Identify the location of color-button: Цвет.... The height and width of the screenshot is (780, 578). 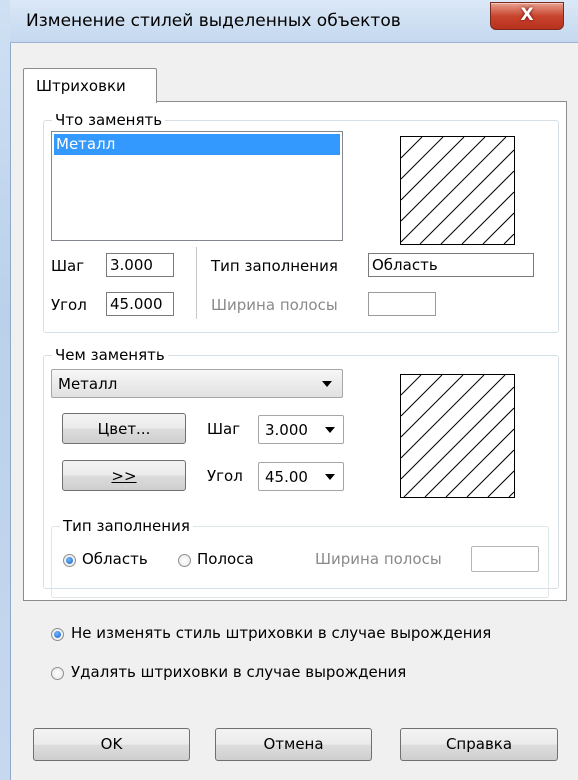
(124, 428).